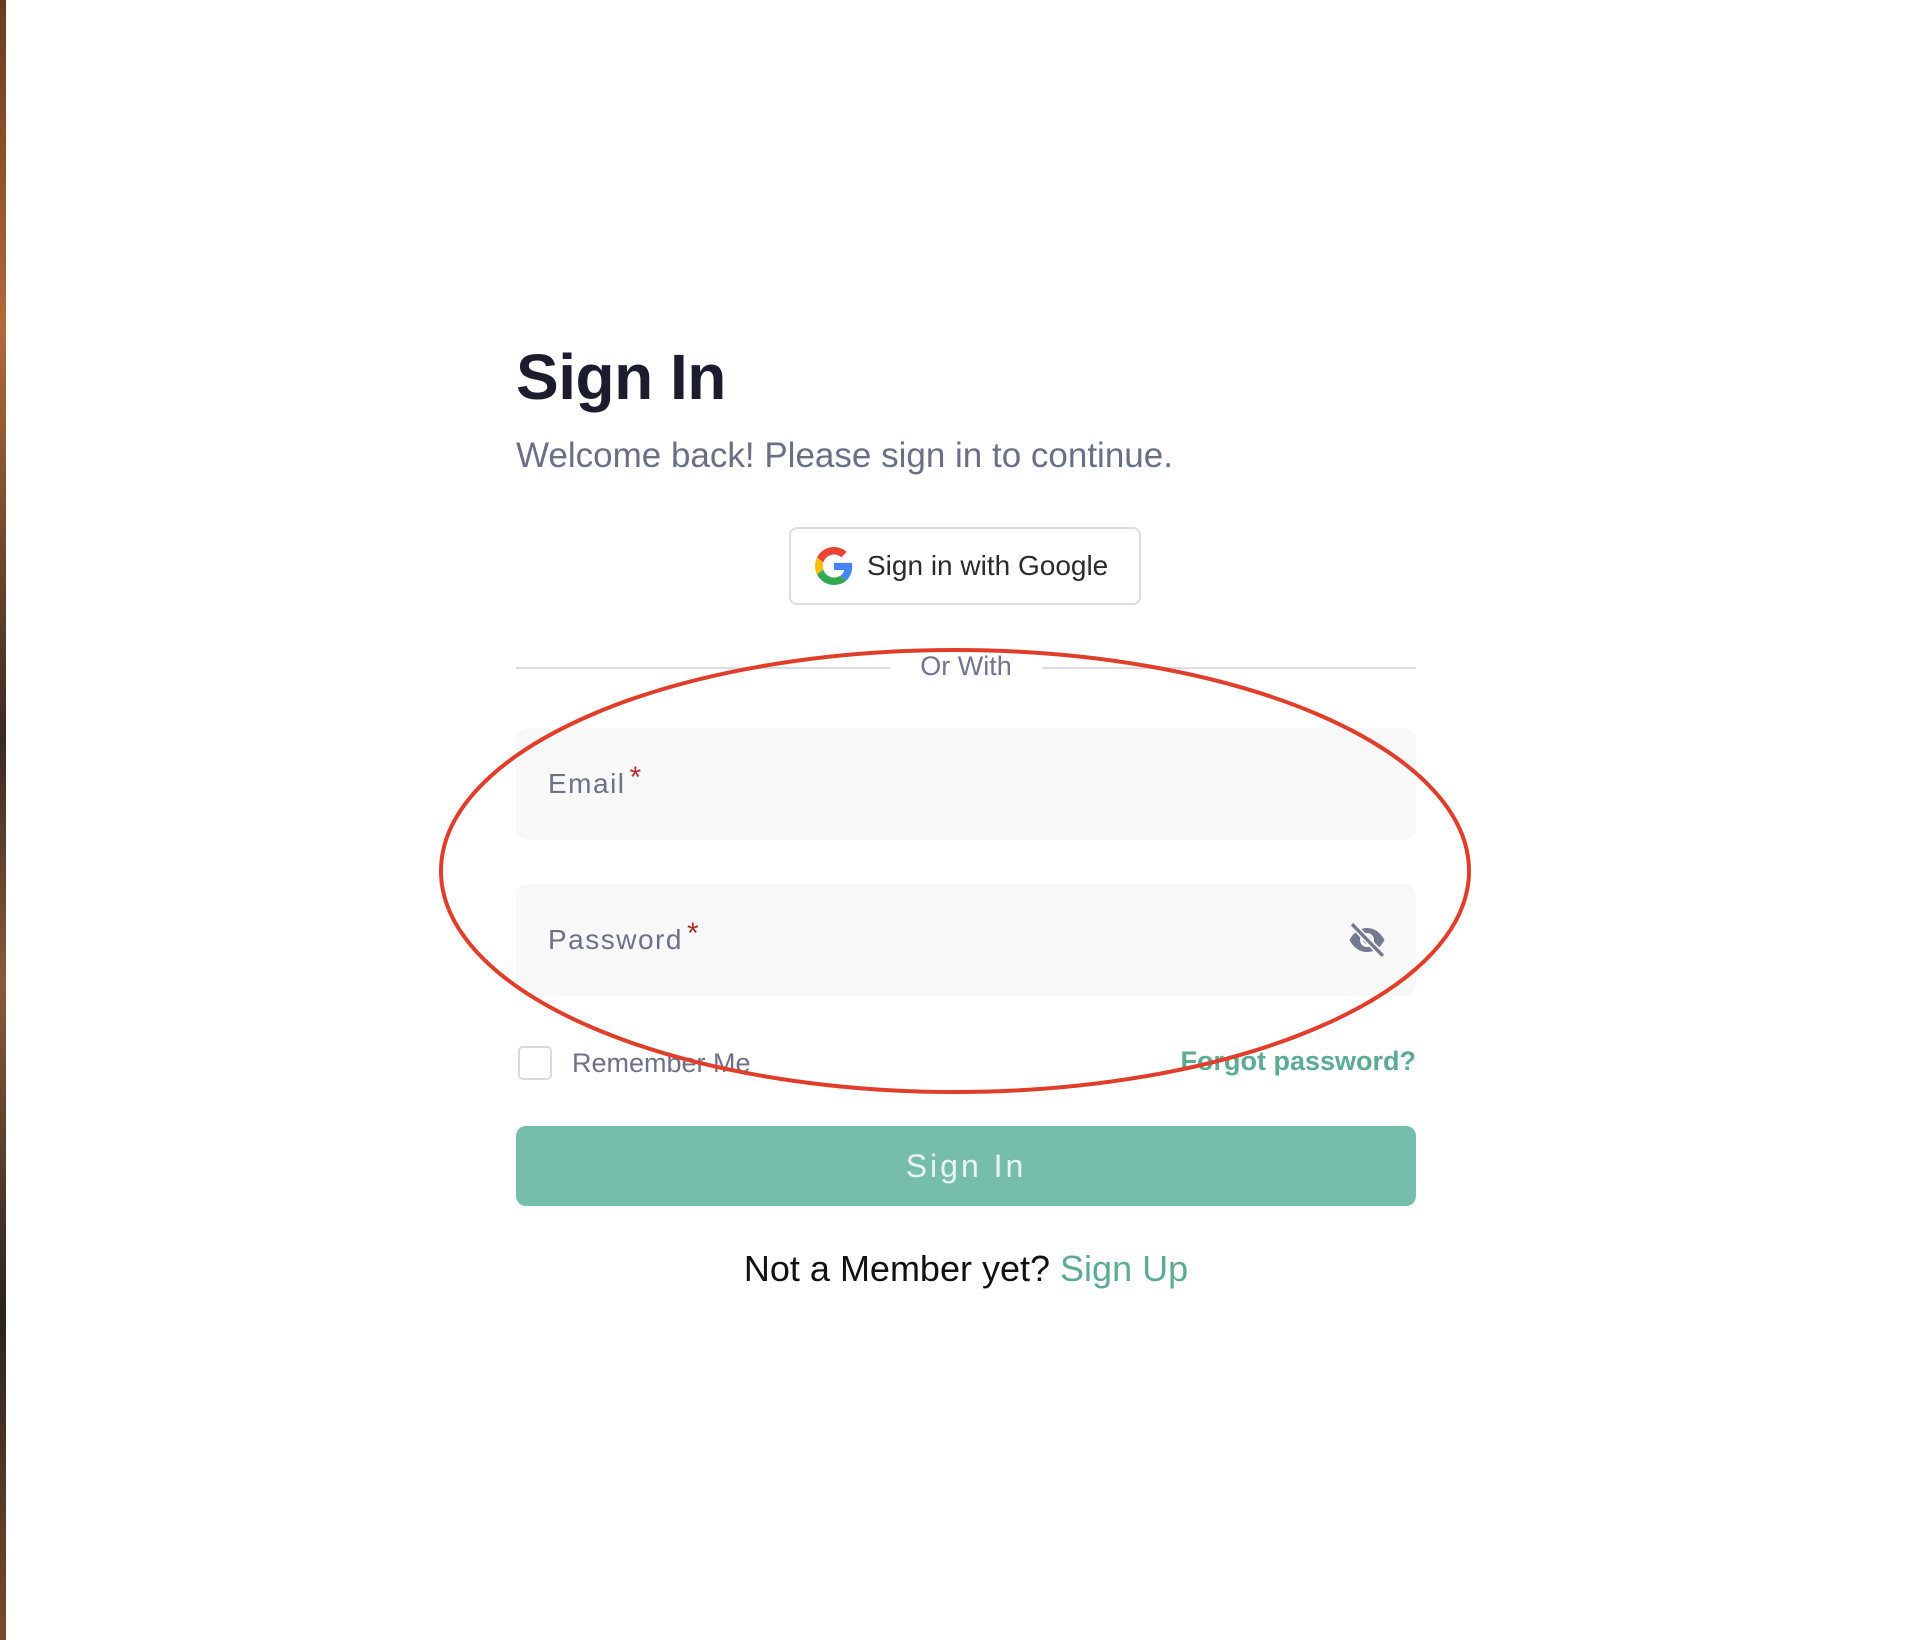 This screenshot has width=1928, height=1640. I want to click on signup-question: Not a Member yet?, so click(897, 1268).